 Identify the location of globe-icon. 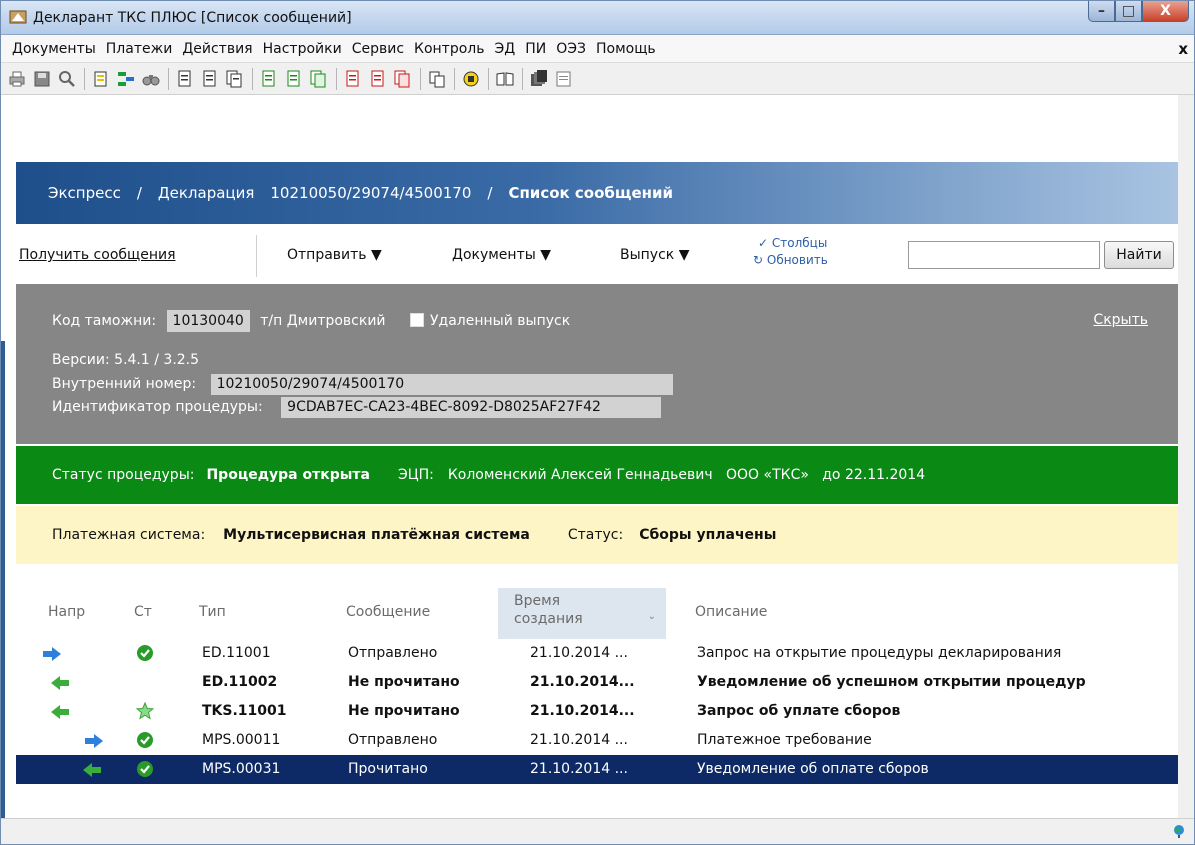
(1179, 831).